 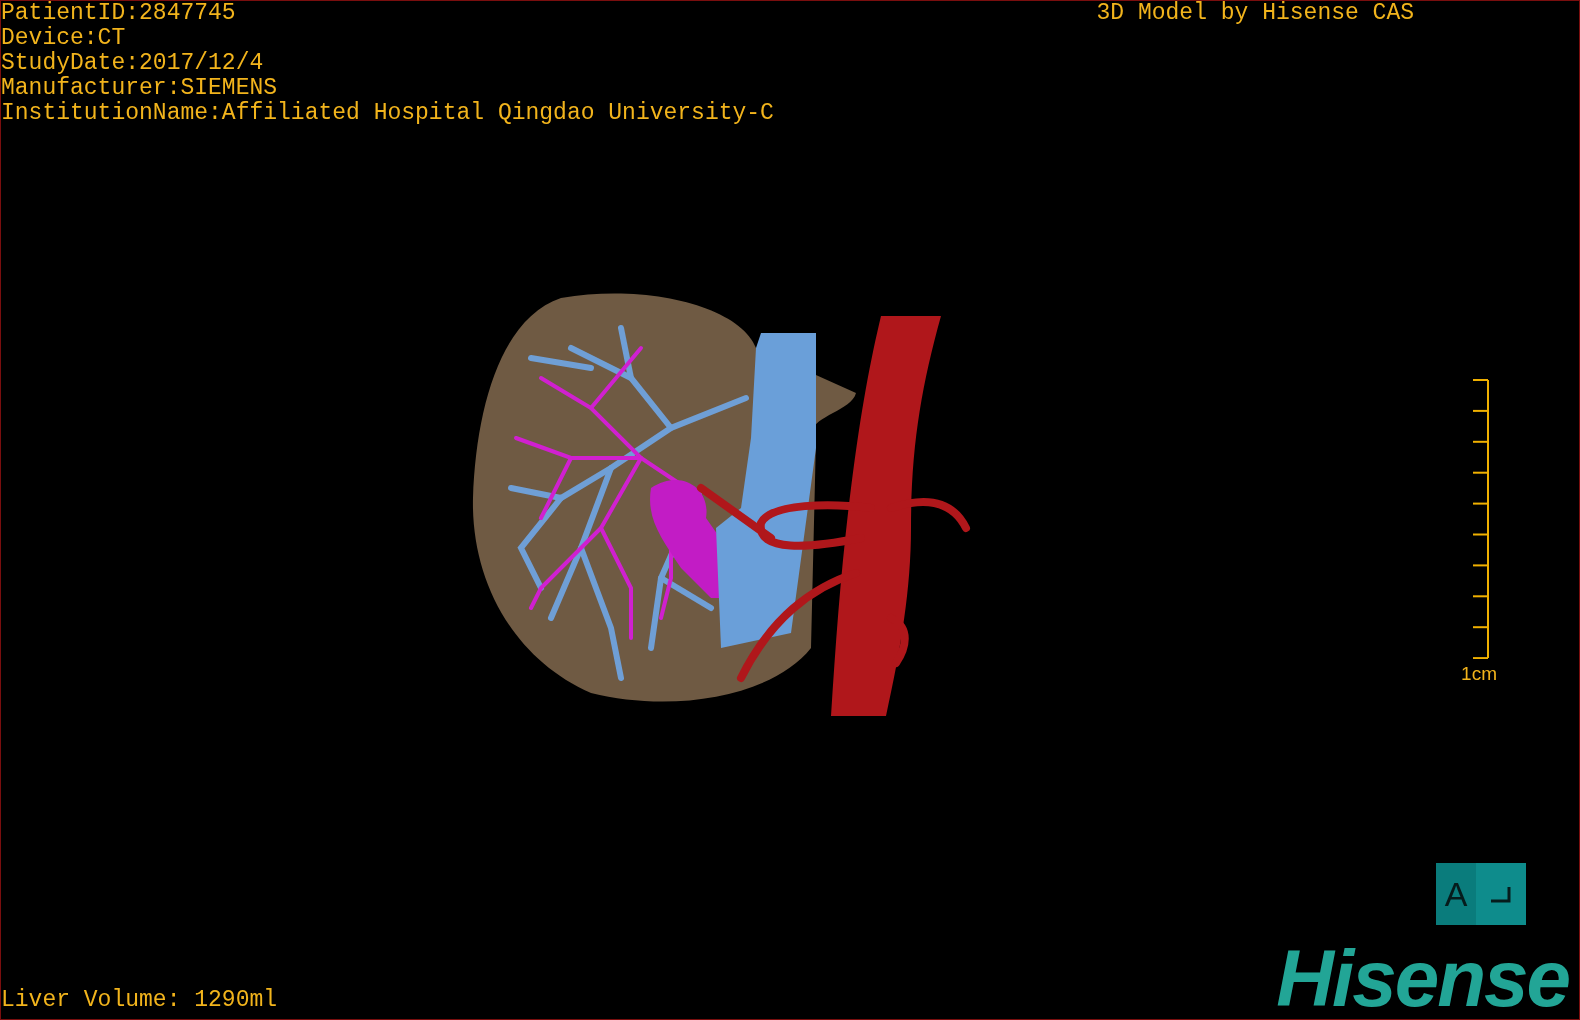 I want to click on corner-glyph-icon, so click(x=1501, y=894).